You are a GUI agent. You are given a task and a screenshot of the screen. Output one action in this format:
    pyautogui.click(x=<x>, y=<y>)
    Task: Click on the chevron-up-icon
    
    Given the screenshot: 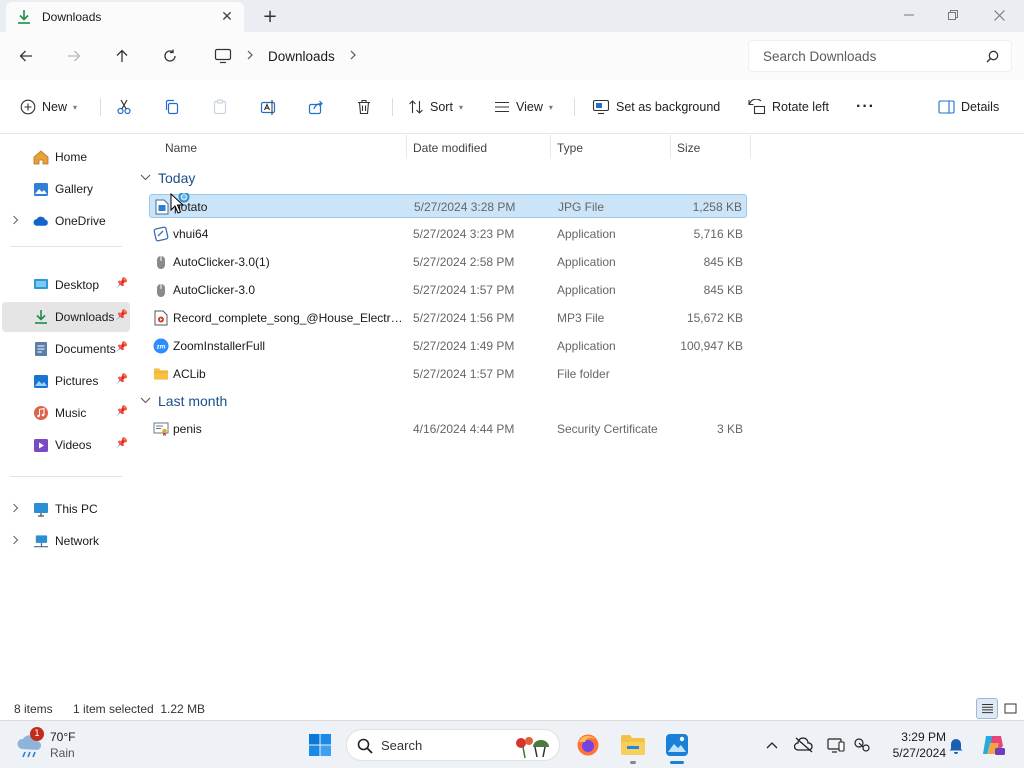 What is the action you would take?
    pyautogui.click(x=772, y=745)
    